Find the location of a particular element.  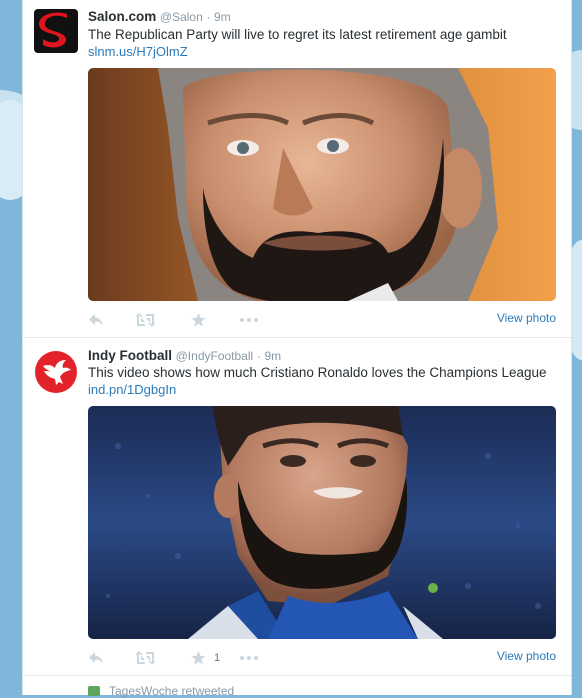

retweeted-by-text: TagesWoche retweeted is located at coordinates (171, 691).